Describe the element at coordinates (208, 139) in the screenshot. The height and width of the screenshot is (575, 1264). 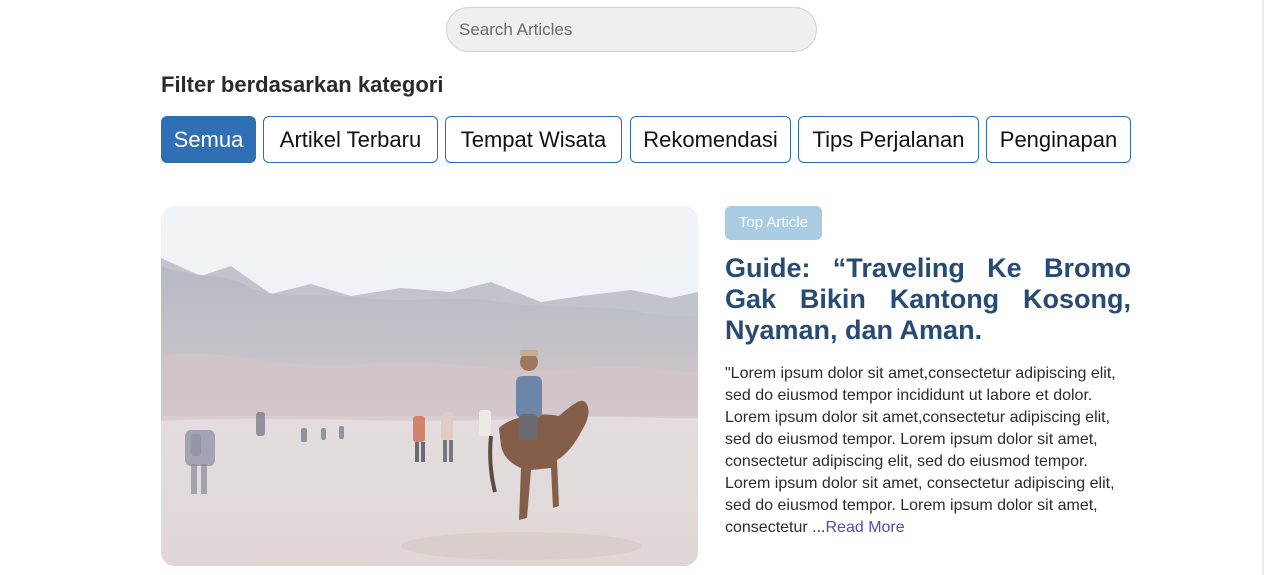
I see `category-chip-semua: Semua` at that location.